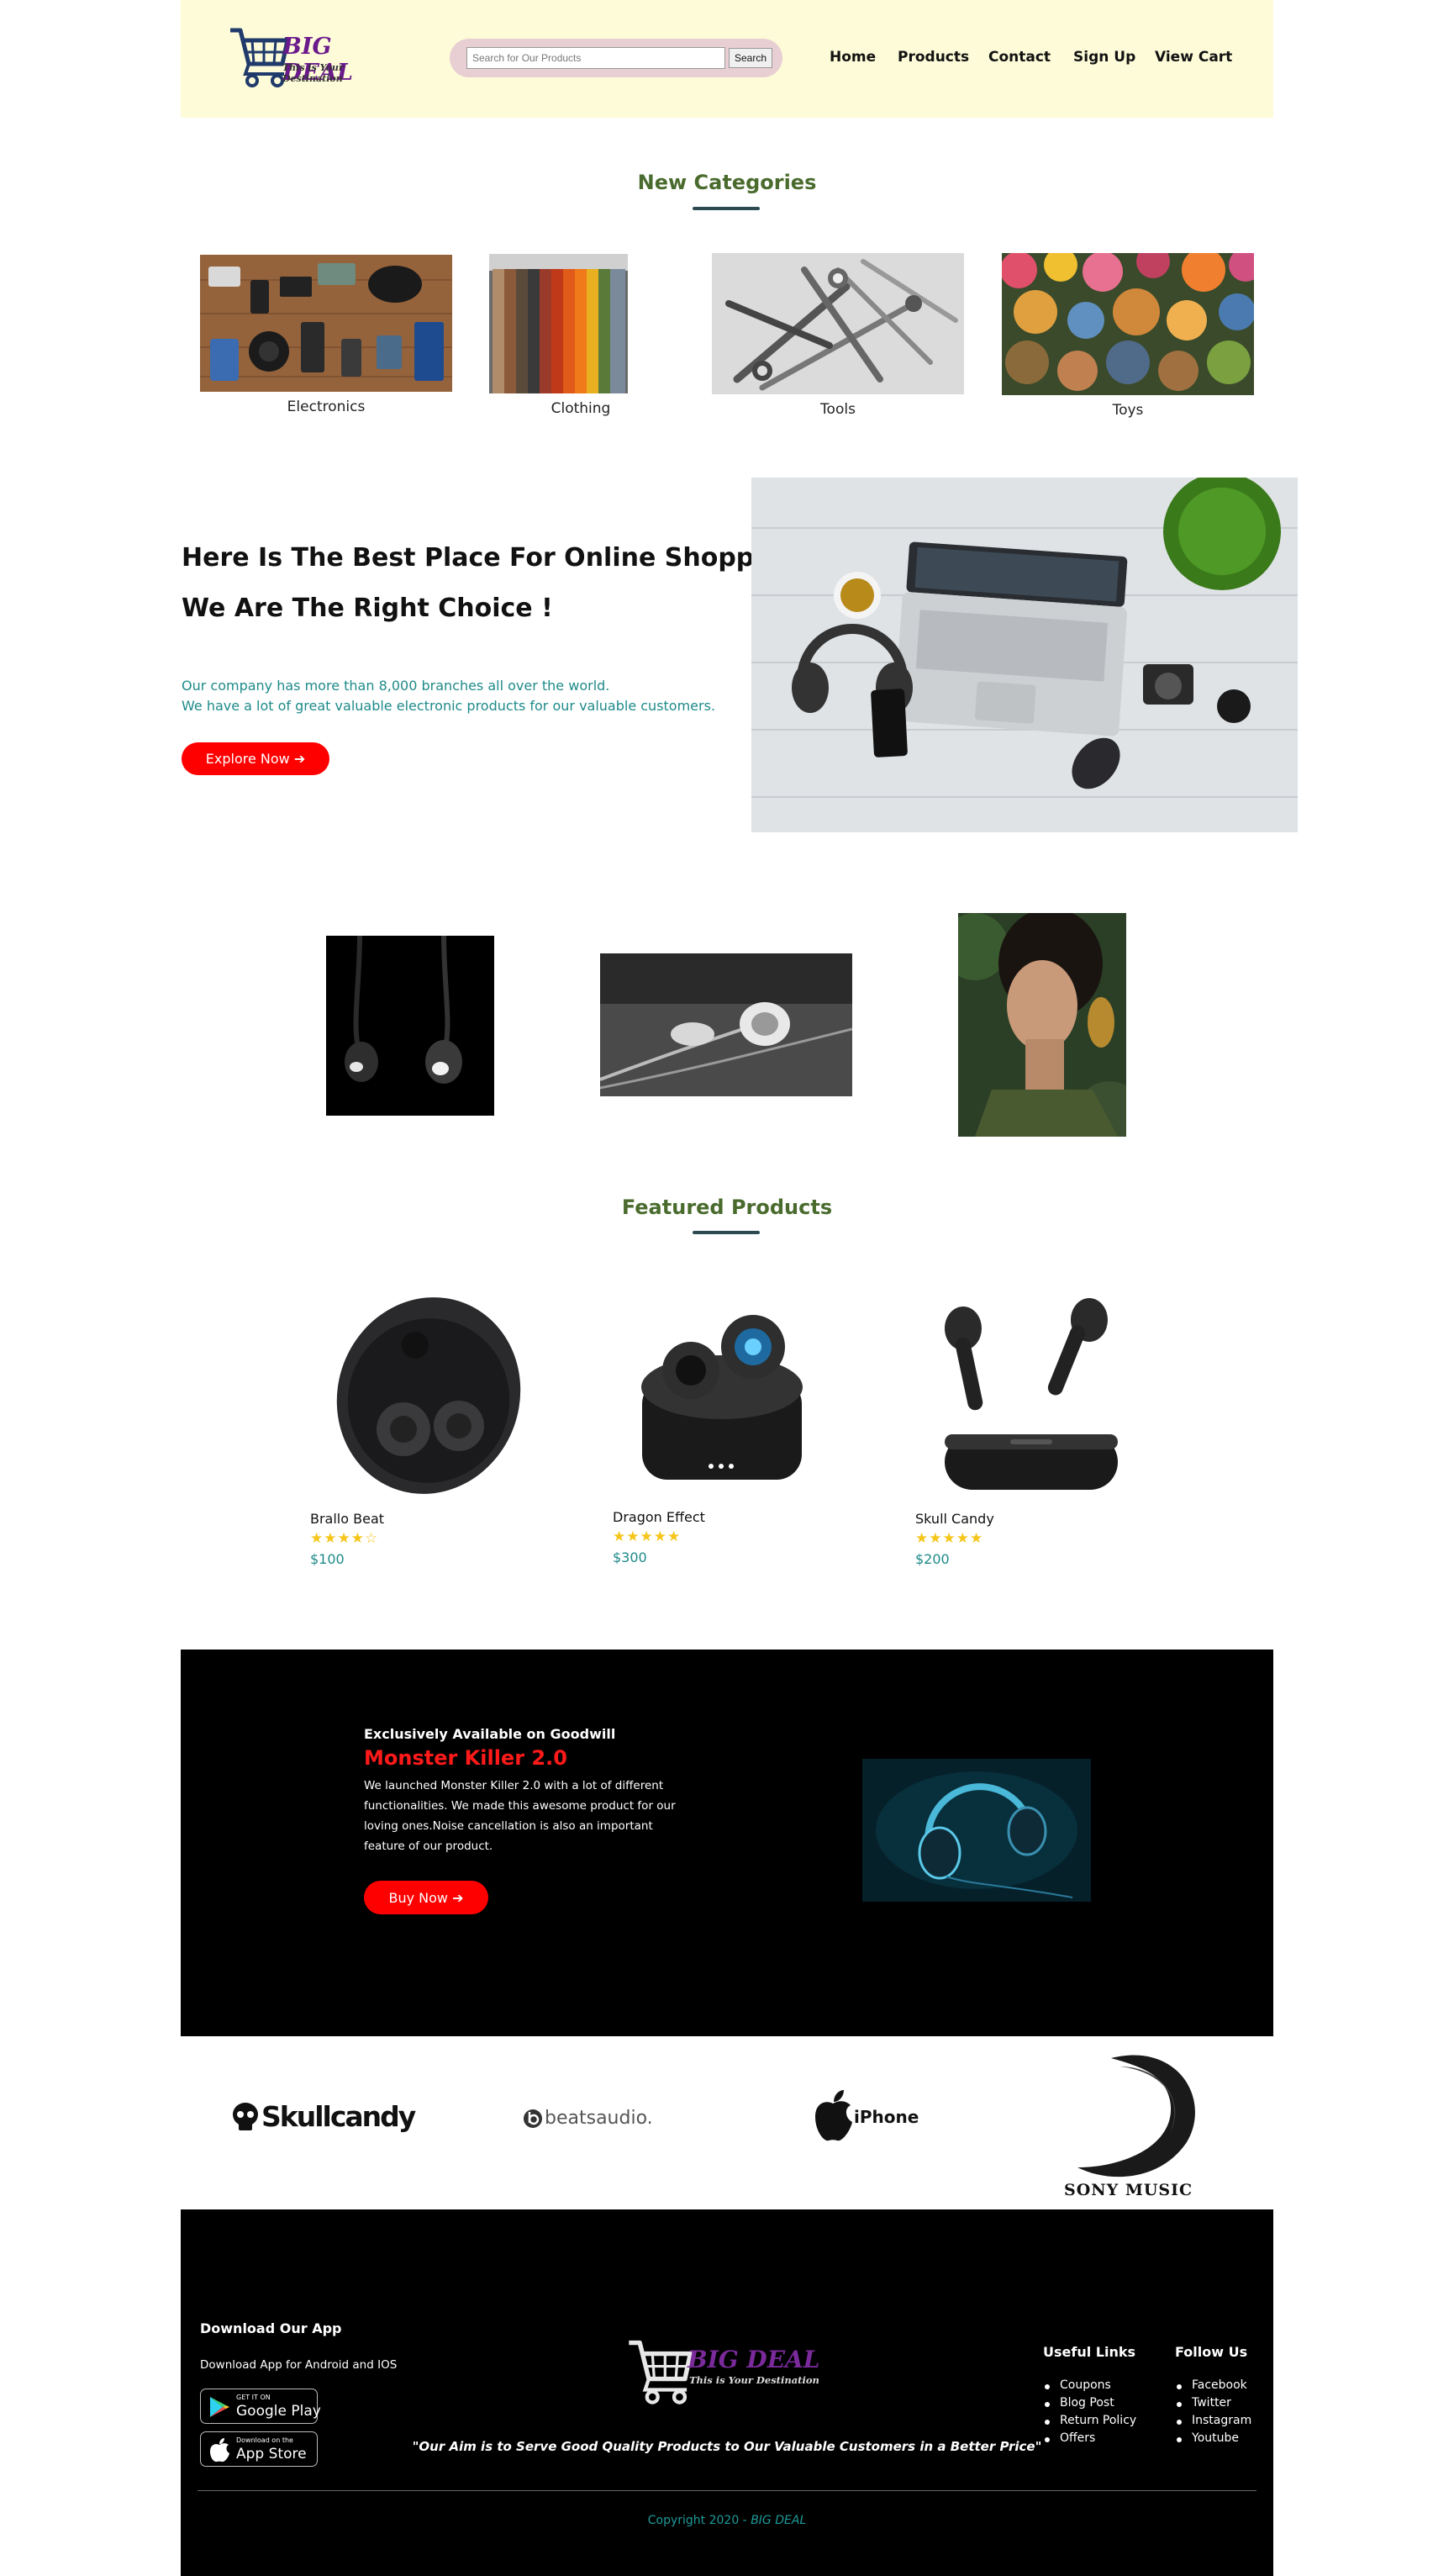  Describe the element at coordinates (838, 409) in the screenshot. I see `category-tools-label: Tools` at that location.